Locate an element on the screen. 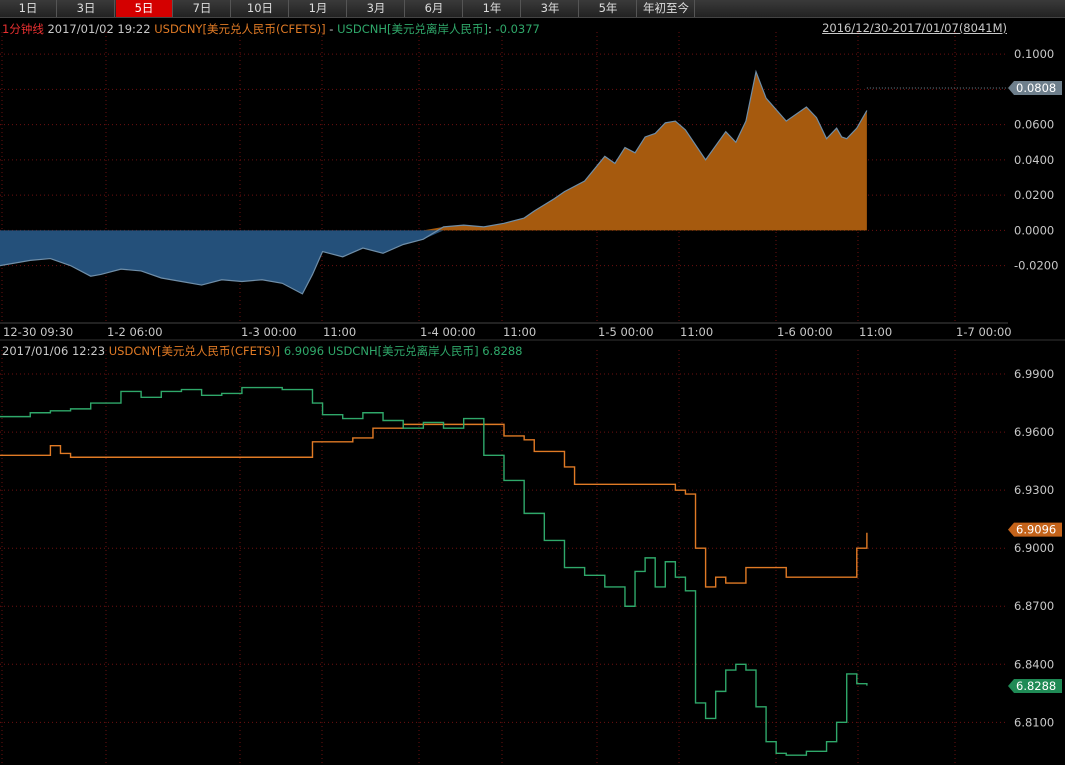 The height and width of the screenshot is (765, 1065). y-tick-label-0-4: 0.0200 is located at coordinates (1034, 195).